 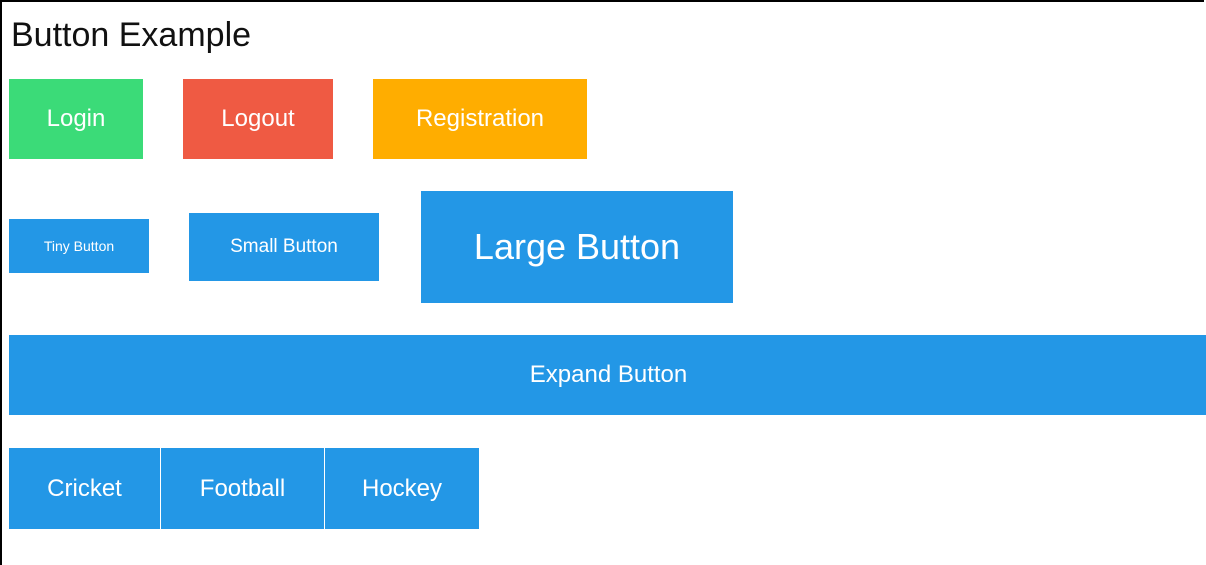 What do you see at coordinates (258, 119) in the screenshot?
I see `logout-button: Logout` at bounding box center [258, 119].